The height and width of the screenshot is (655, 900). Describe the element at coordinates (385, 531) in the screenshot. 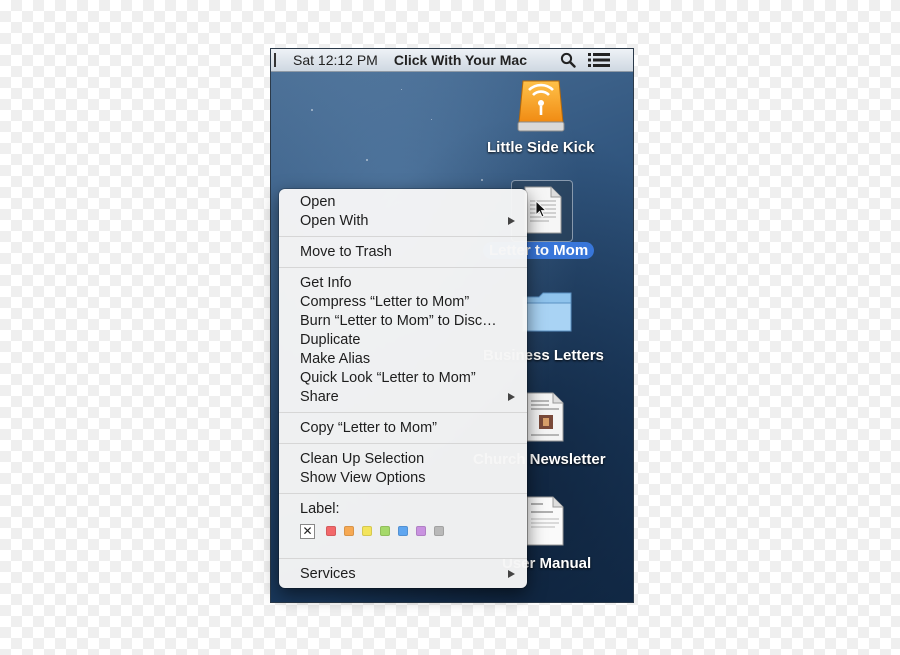

I see `label-color-green` at that location.